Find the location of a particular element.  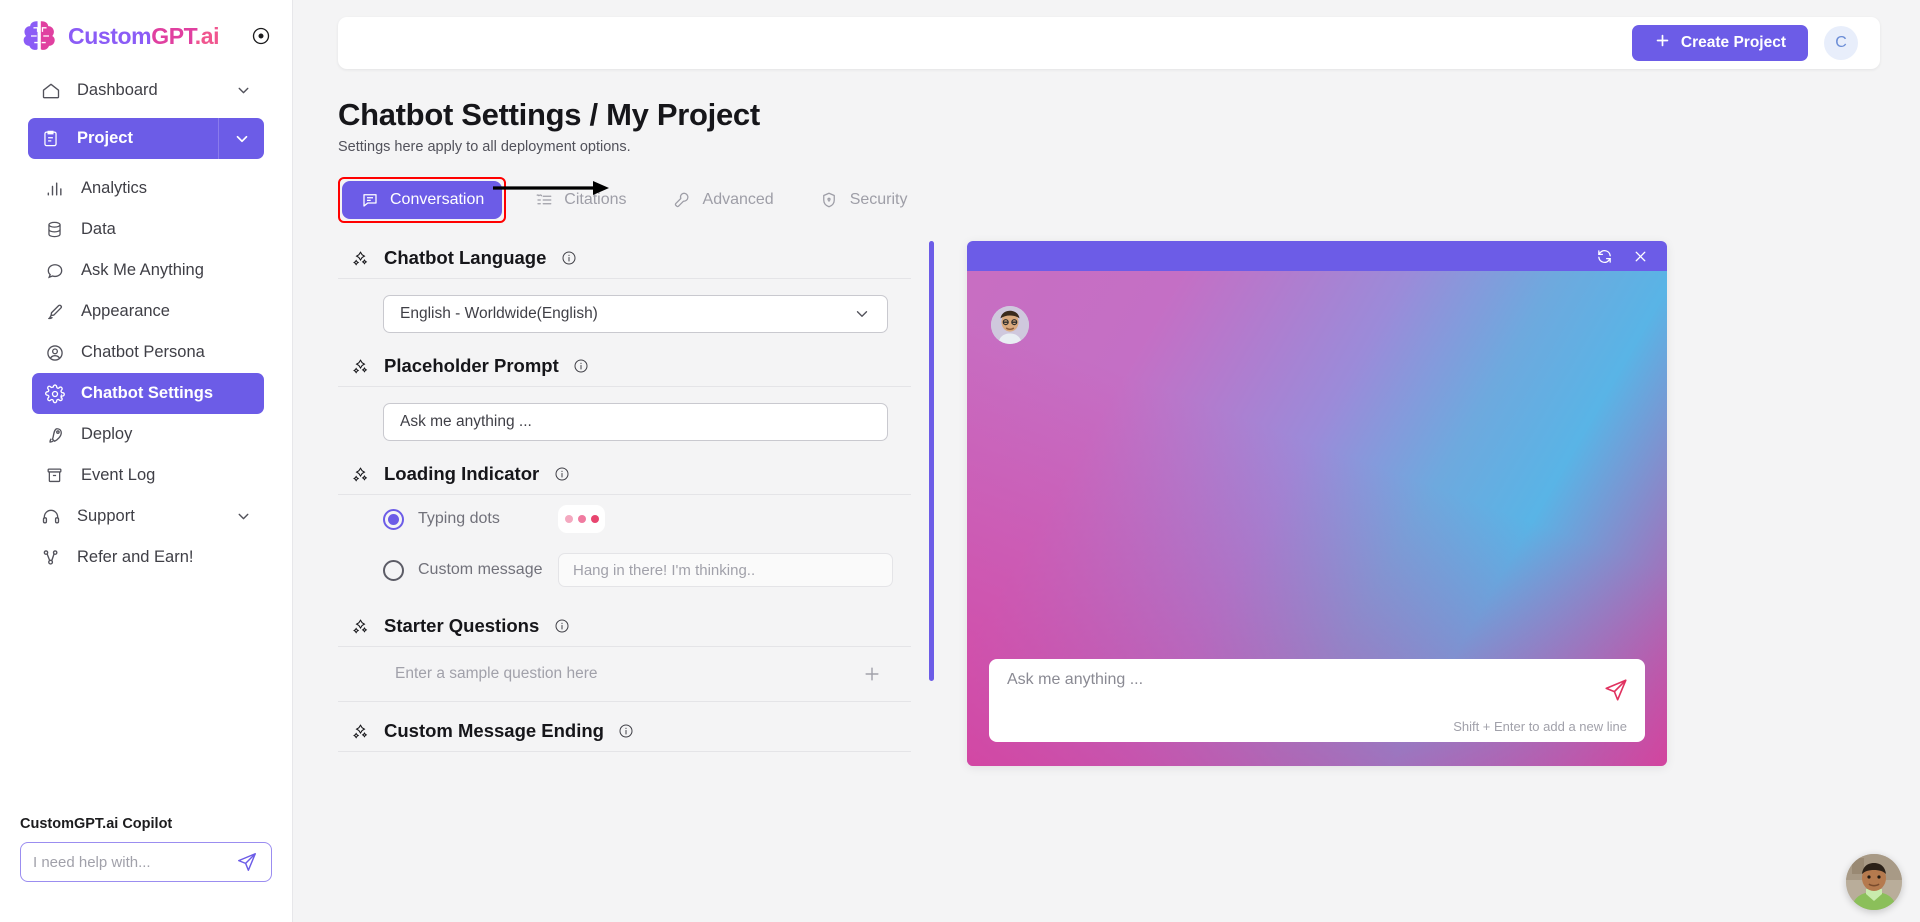

project-expand-button is located at coordinates (241, 138).